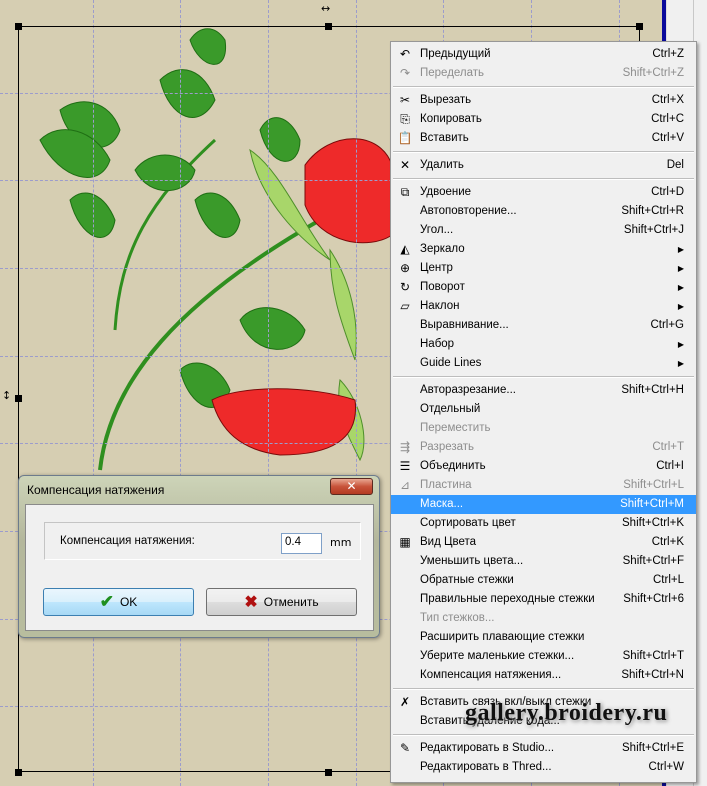  What do you see at coordinates (543, 54) in the screenshot?
I see `menu-item: ↶ Предыдущий Ctrl+Z` at bounding box center [543, 54].